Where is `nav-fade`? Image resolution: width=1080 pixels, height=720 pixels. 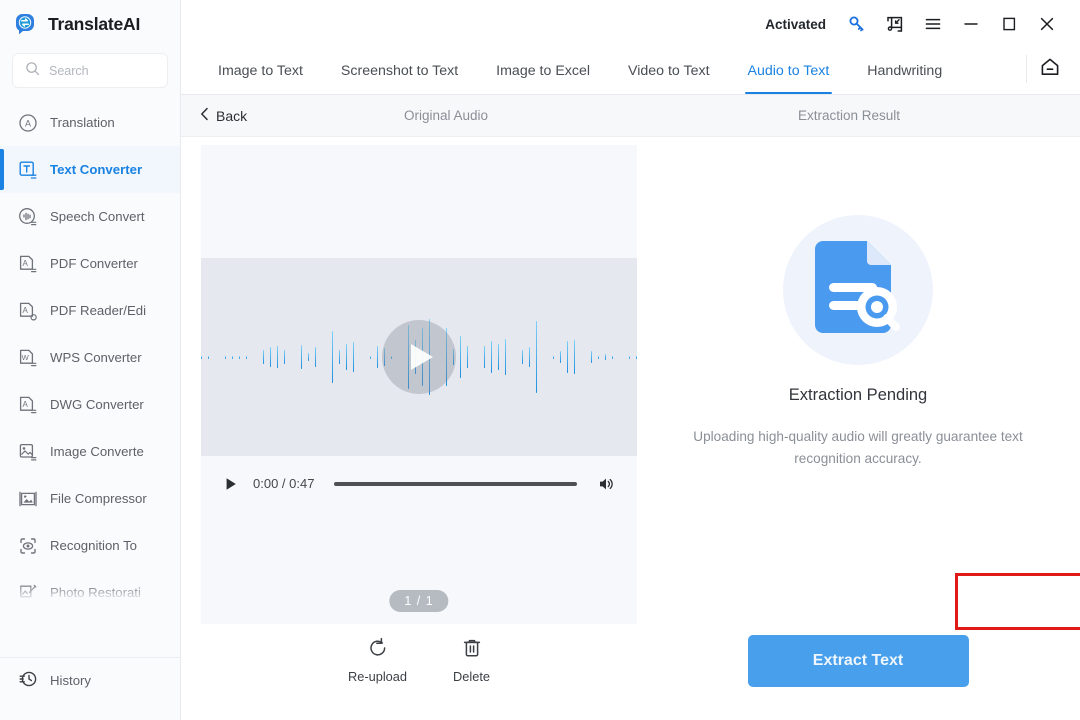
nav-fade is located at coordinates (90, 595).